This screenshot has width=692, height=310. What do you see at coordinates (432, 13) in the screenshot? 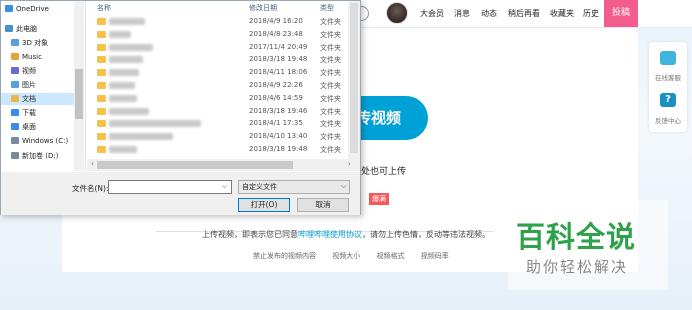
I see `nav-vip: 大会员` at bounding box center [432, 13].